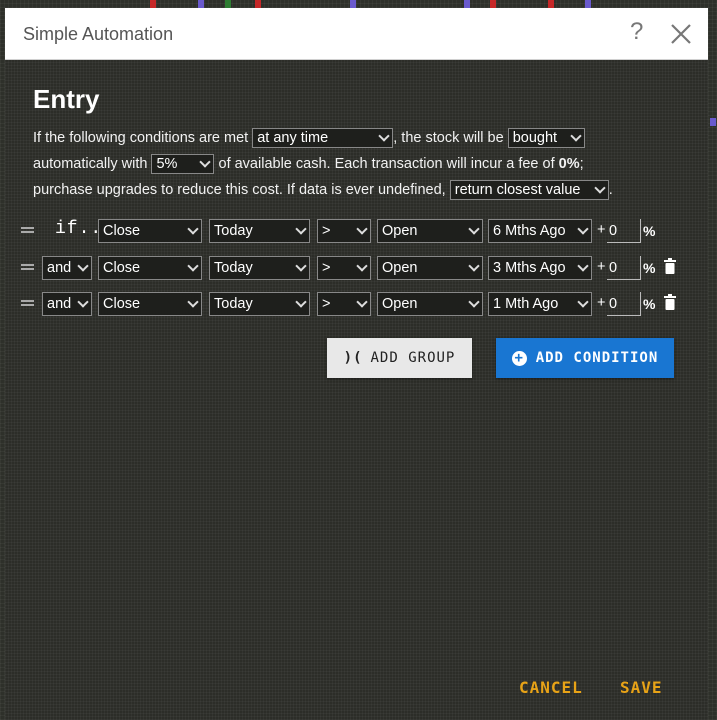 The image size is (717, 720). What do you see at coordinates (293, 138) in the screenshot?
I see `when-select-value: at any time` at bounding box center [293, 138].